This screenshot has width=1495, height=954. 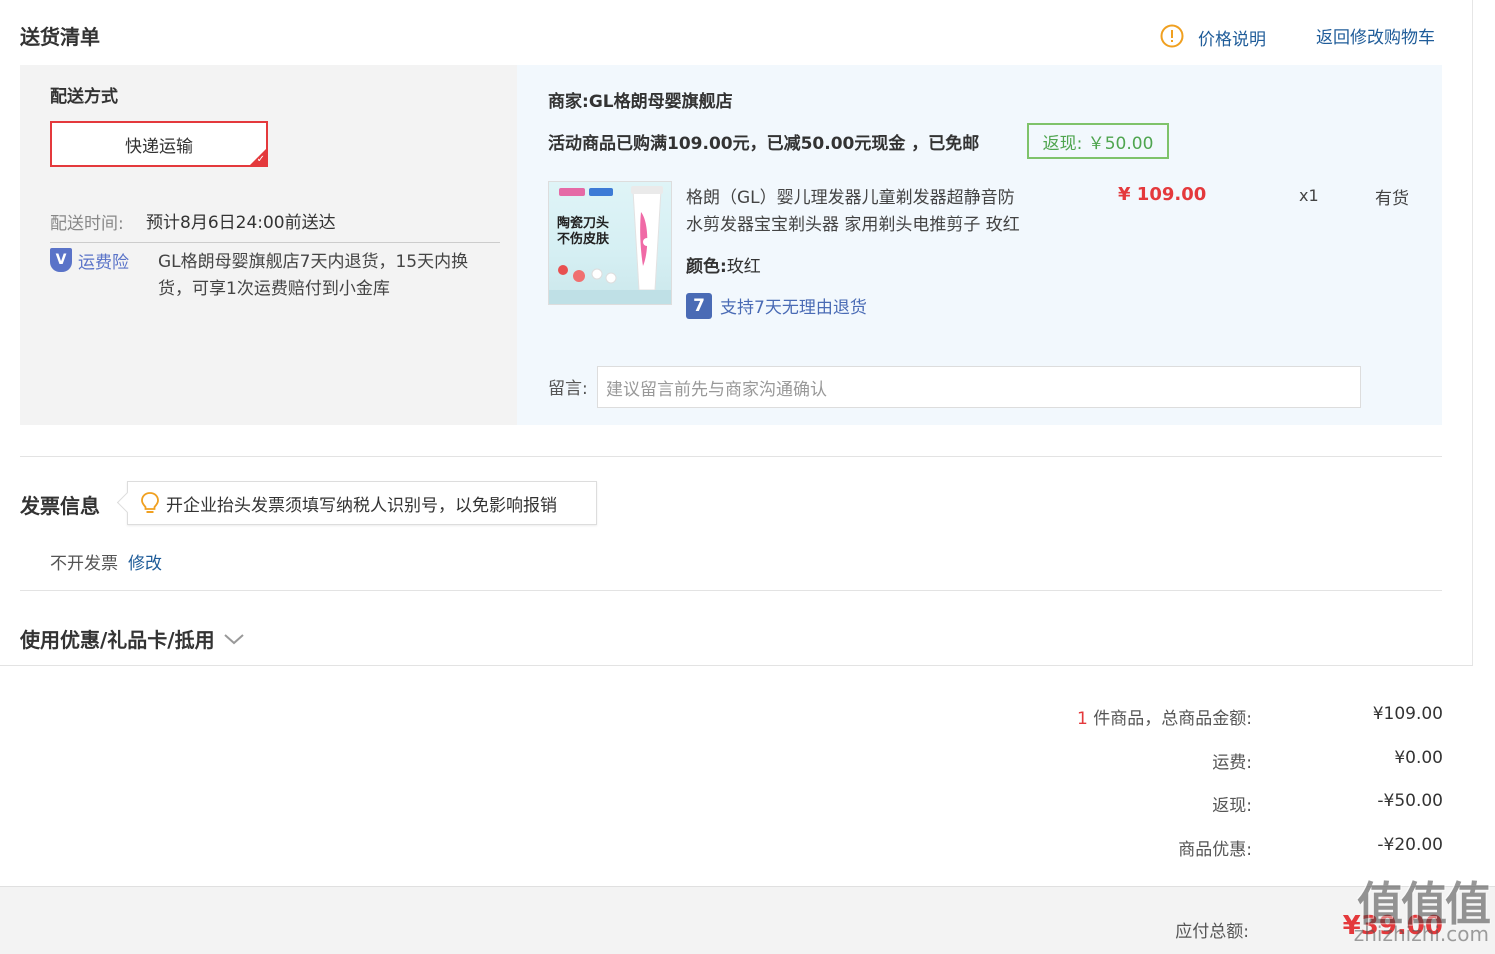 I want to click on cashback-label: 返现:, so click(x=1232, y=806).